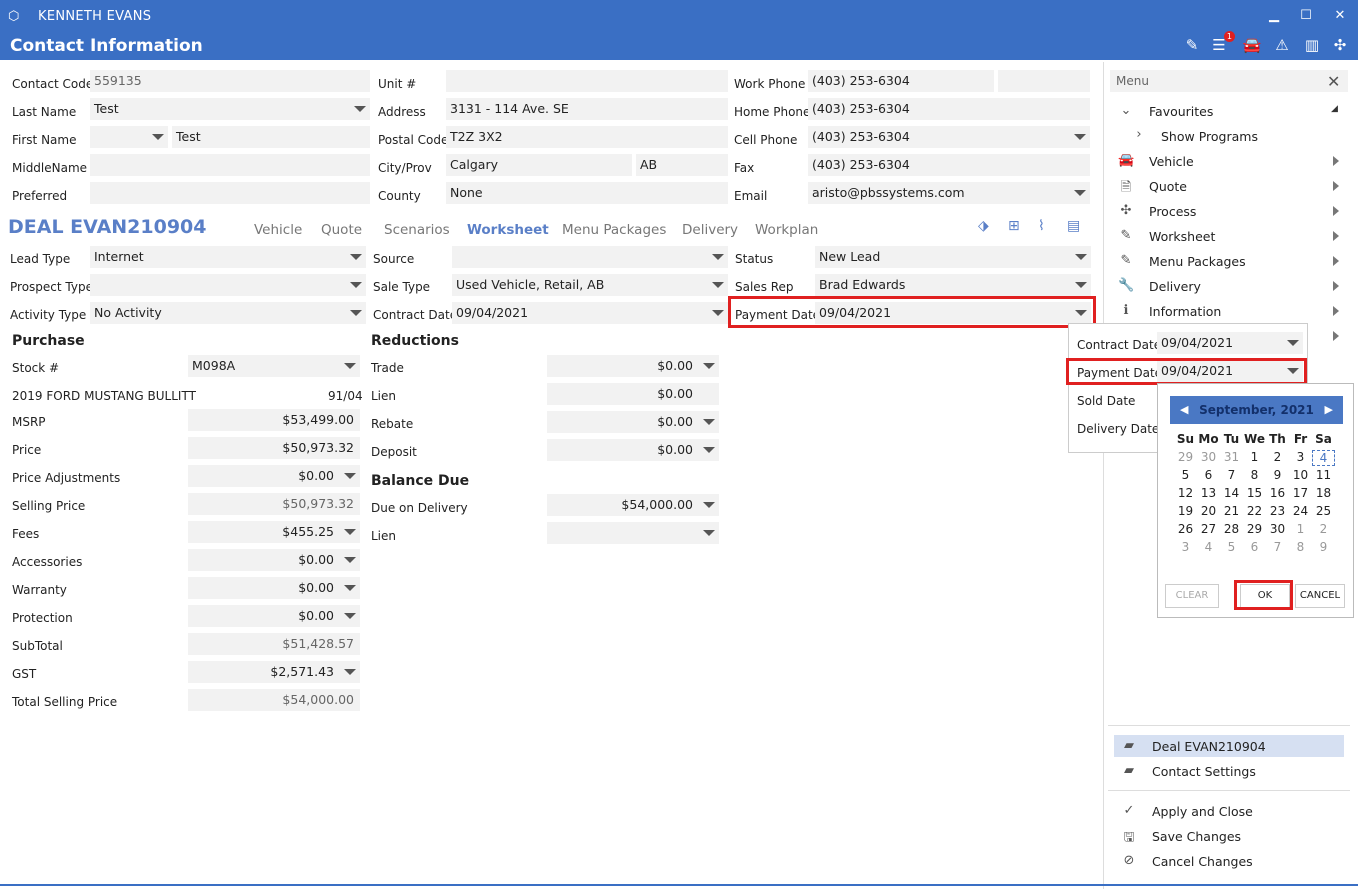 This screenshot has height=889, width=1358. I want to click on tag-icon: ⬗, so click(983, 226).